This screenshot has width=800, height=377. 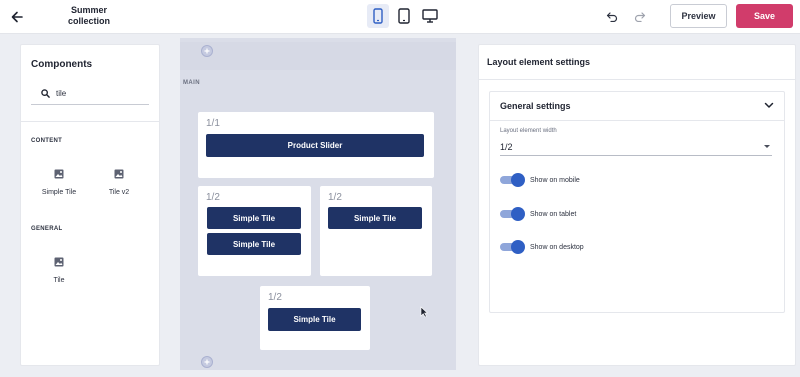 I want to click on save-button: Save, so click(x=764, y=16).